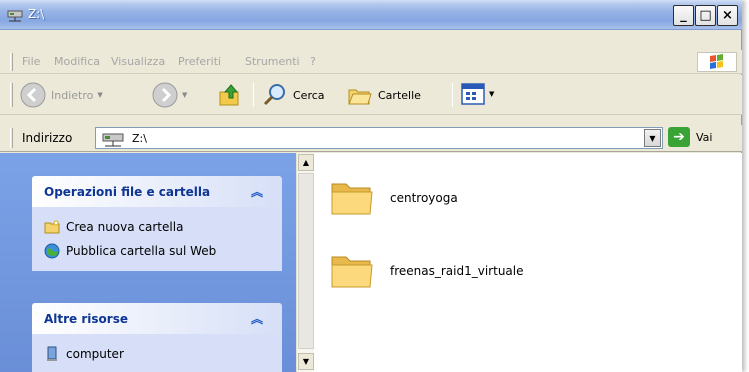 This screenshot has height=372, width=749. Describe the element at coordinates (424, 198) in the screenshot. I see `folder-name: centroyoga` at that location.